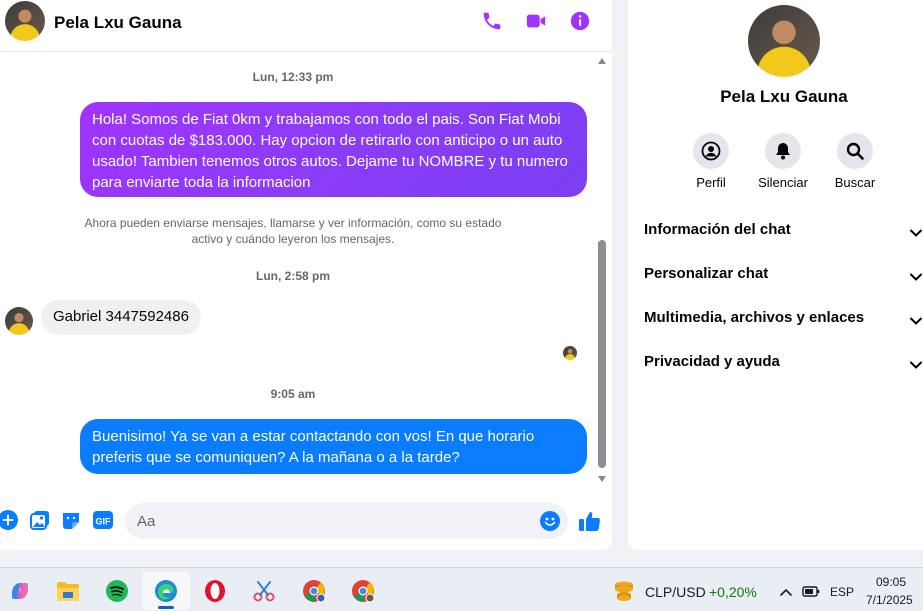  I want to click on mute-button: Silenciar, so click(783, 161).